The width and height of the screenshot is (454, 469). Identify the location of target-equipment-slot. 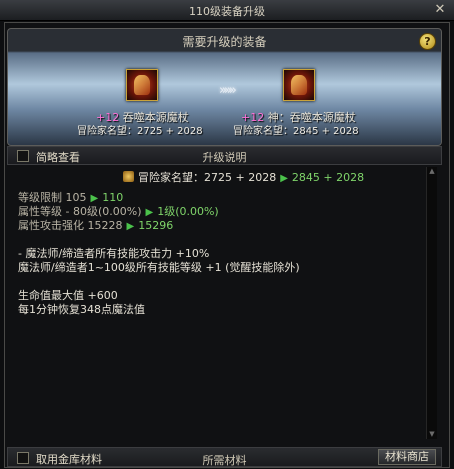
(299, 85).